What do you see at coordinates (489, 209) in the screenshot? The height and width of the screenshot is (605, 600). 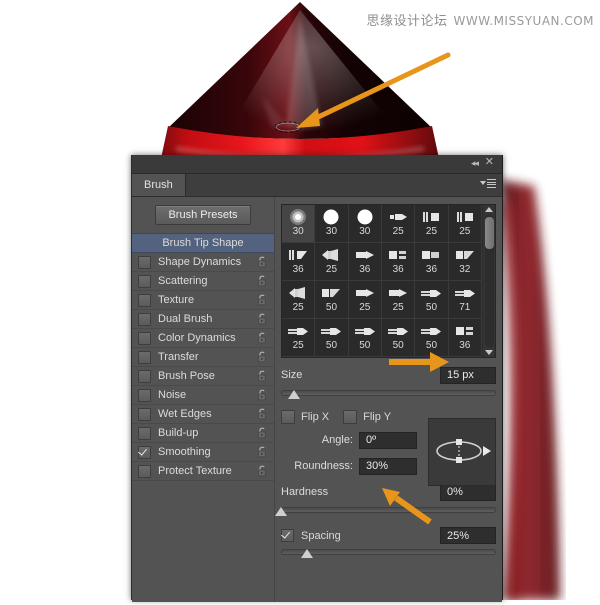 I see `scroll-up-icon` at bounding box center [489, 209].